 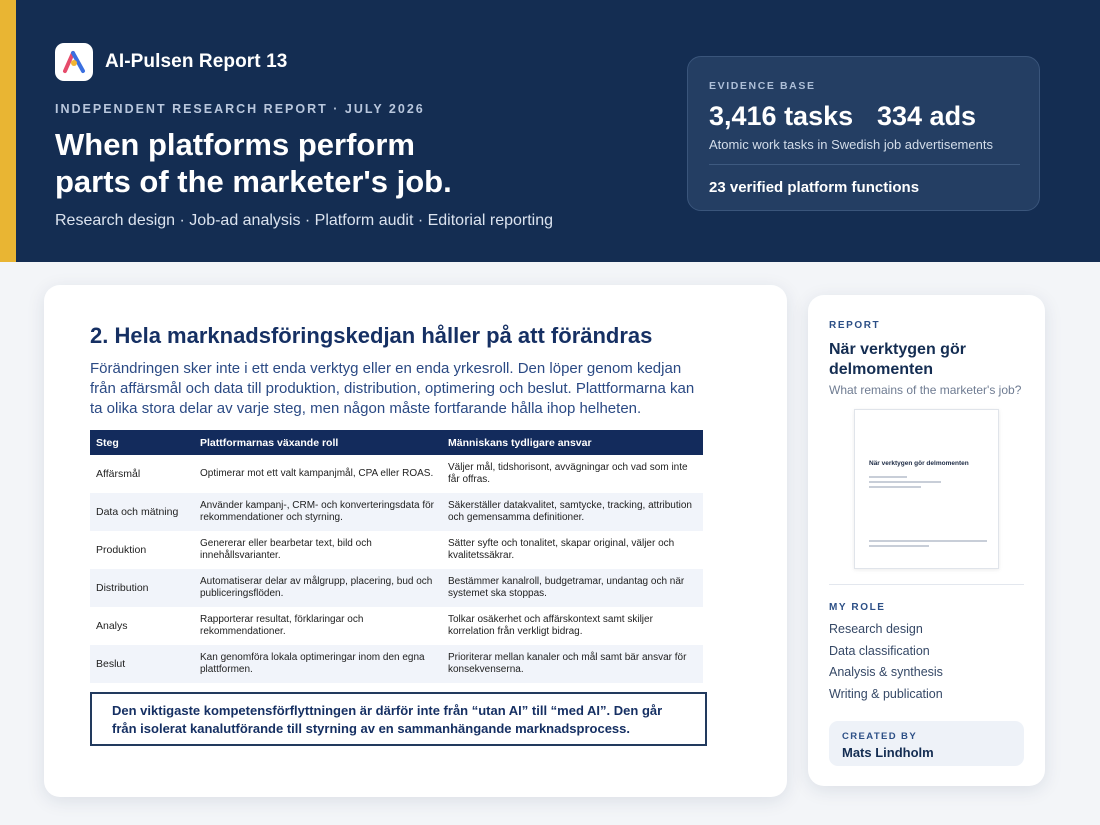 What do you see at coordinates (886, 672) in the screenshot?
I see `list-item: Analysis & synthesis` at bounding box center [886, 672].